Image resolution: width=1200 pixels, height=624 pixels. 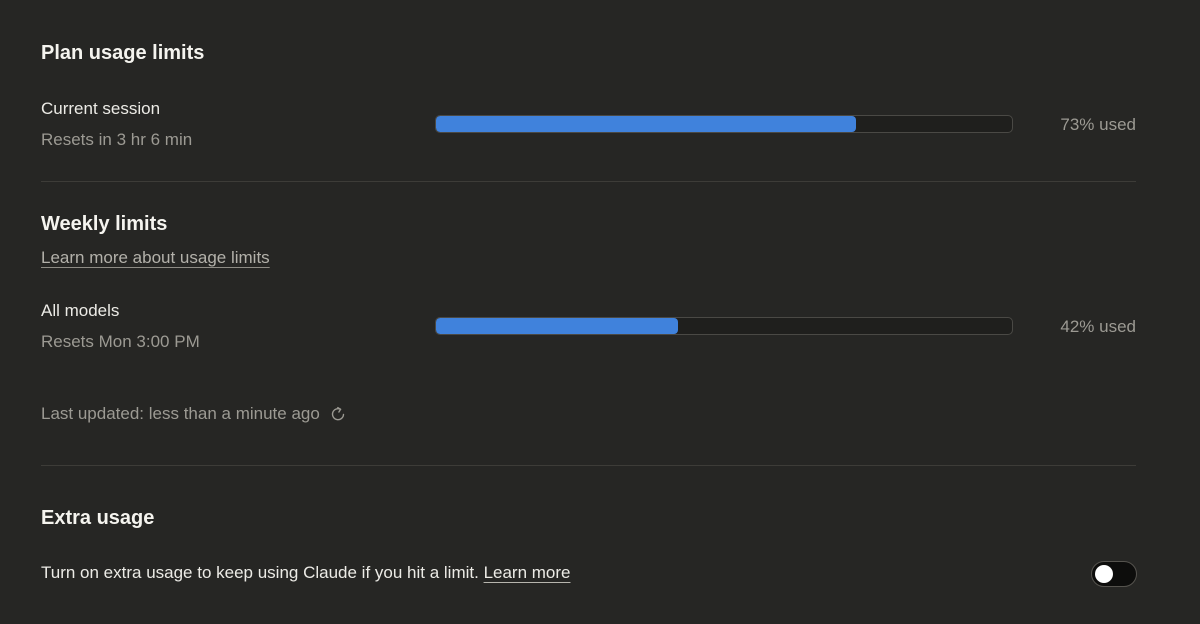 What do you see at coordinates (180, 413) in the screenshot?
I see `last-updated-text: Last updated: less than a minute ago` at bounding box center [180, 413].